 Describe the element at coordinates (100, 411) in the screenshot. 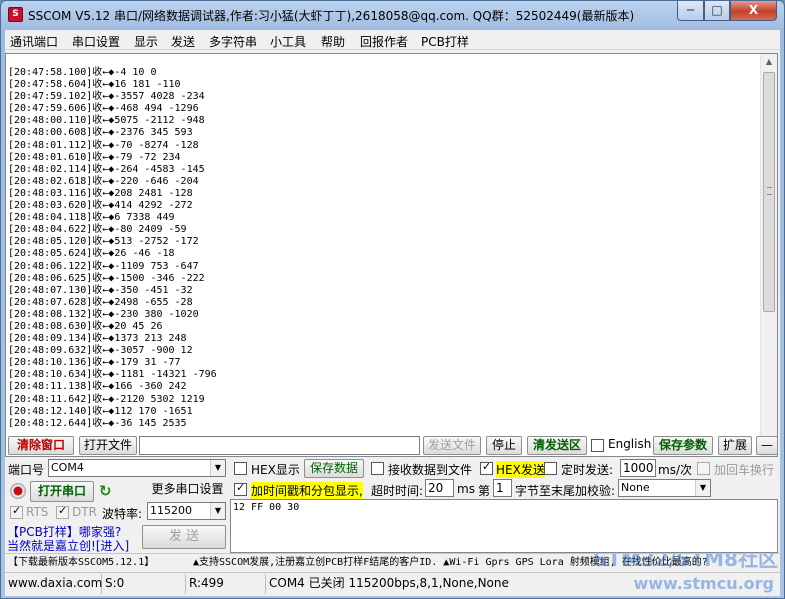

I see `receive-line: [20:48:12.140]收←◆112 170 -1651` at that location.